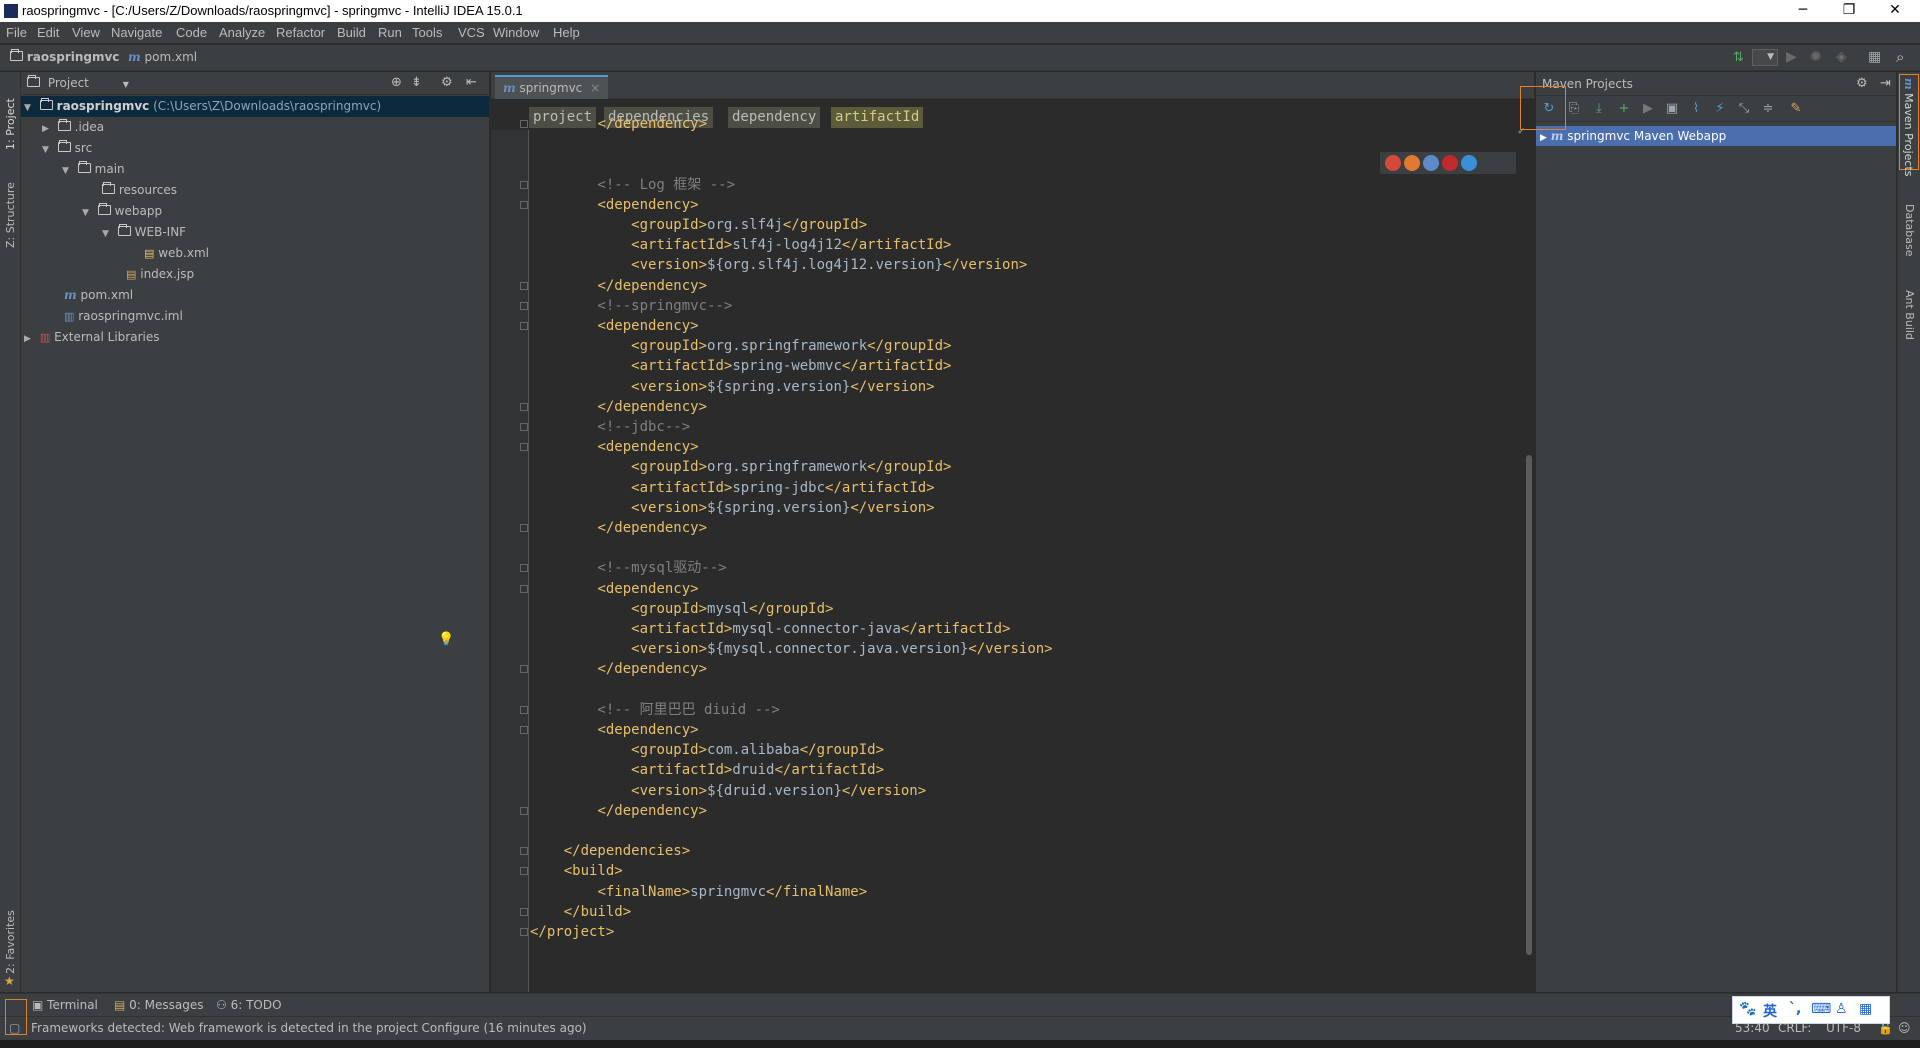 The image size is (1920, 1048). Describe the element at coordinates (1393, 163) in the screenshot. I see `chrome-icon` at that location.